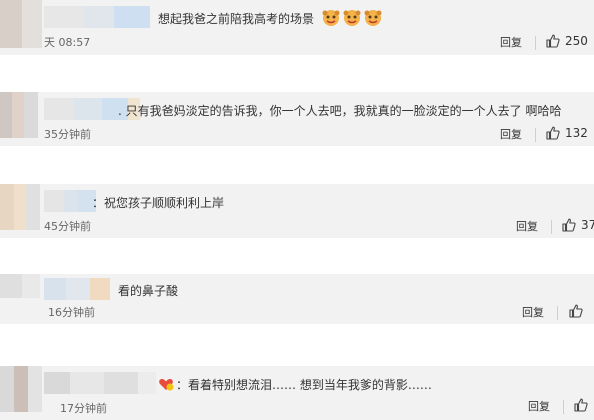  Describe the element at coordinates (587, 225) in the screenshot. I see `like-count: 37` at that location.